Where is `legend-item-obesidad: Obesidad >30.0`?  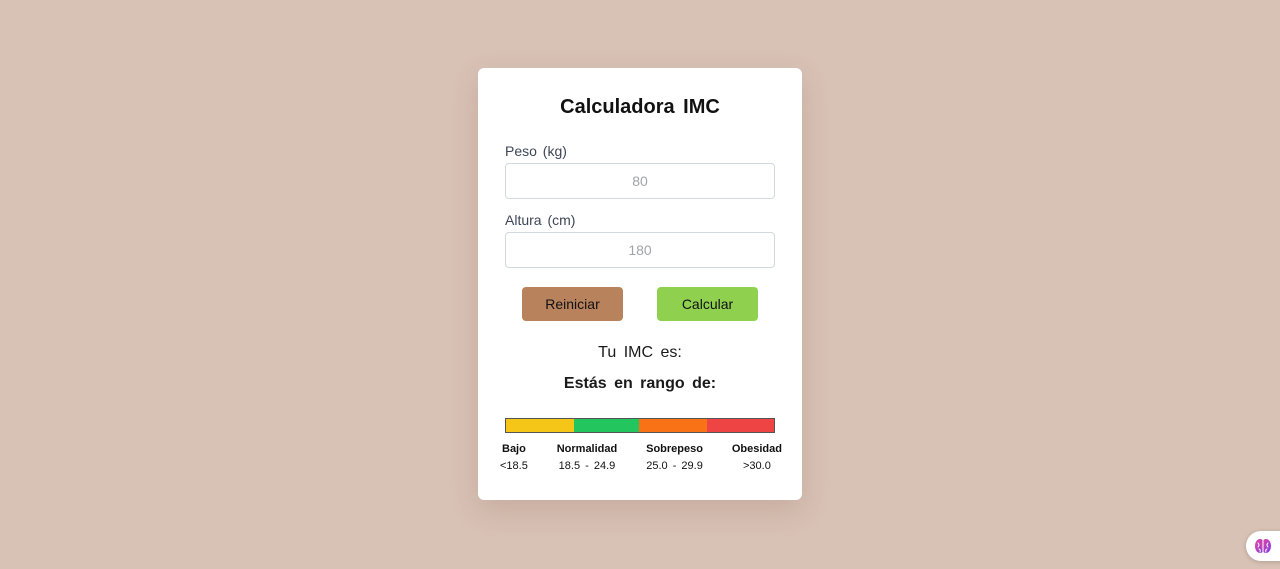 legend-item-obesidad: Obesidad >30.0 is located at coordinates (757, 458).